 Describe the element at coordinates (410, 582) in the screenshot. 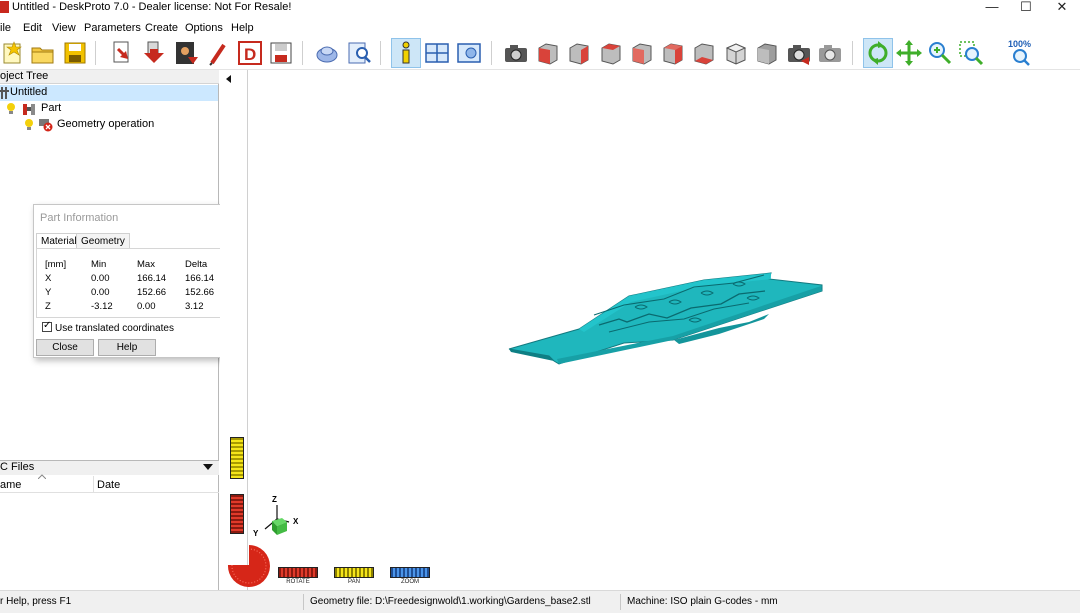

I see `zoom-label: ZOOM` at that location.